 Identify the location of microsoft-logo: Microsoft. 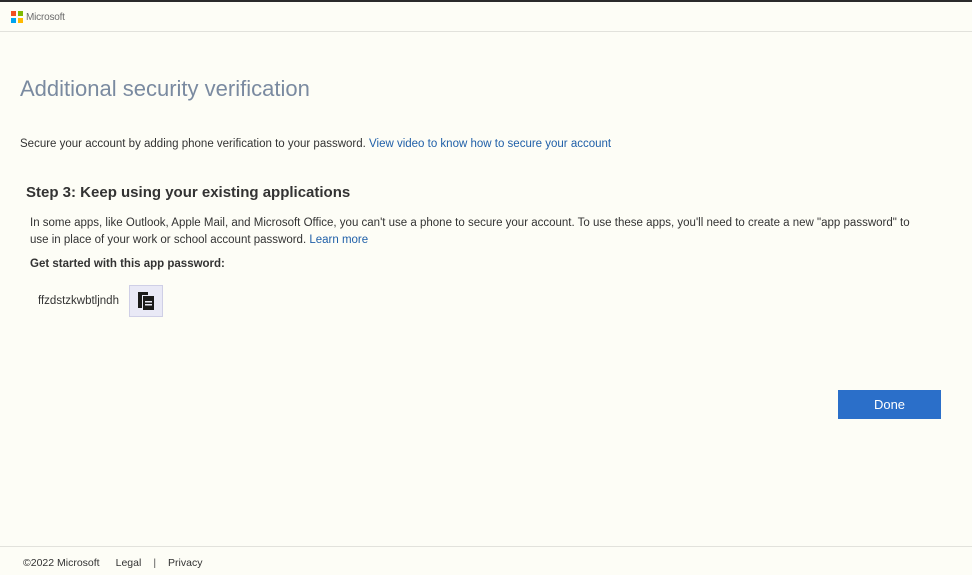
(38, 17).